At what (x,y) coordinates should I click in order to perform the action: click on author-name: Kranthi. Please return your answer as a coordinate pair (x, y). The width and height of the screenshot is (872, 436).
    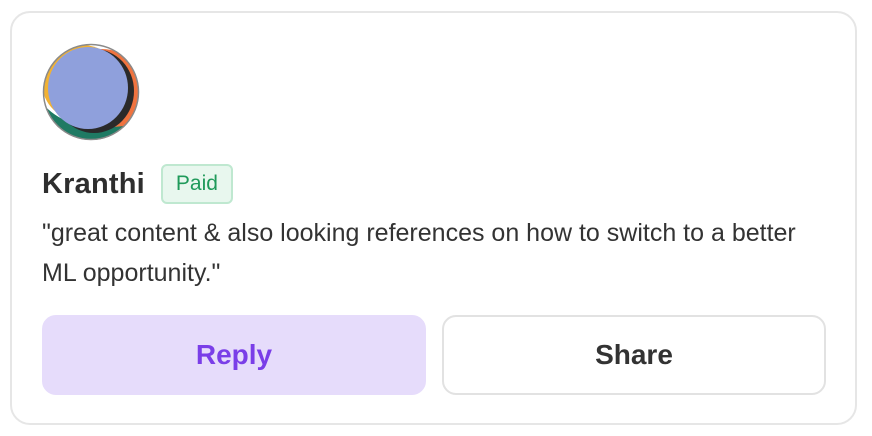
    Looking at the image, I should click on (93, 183).